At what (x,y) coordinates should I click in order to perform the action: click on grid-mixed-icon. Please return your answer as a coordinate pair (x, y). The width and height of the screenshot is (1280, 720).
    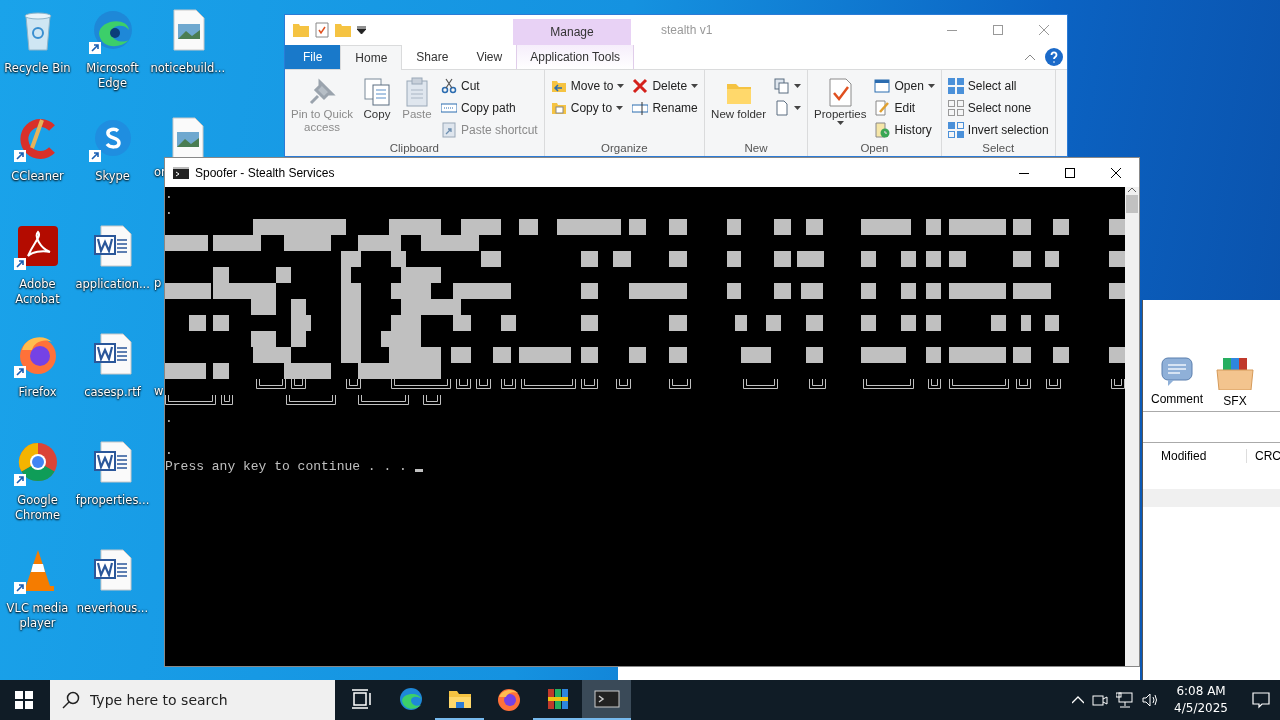
    Looking at the image, I should click on (955, 130).